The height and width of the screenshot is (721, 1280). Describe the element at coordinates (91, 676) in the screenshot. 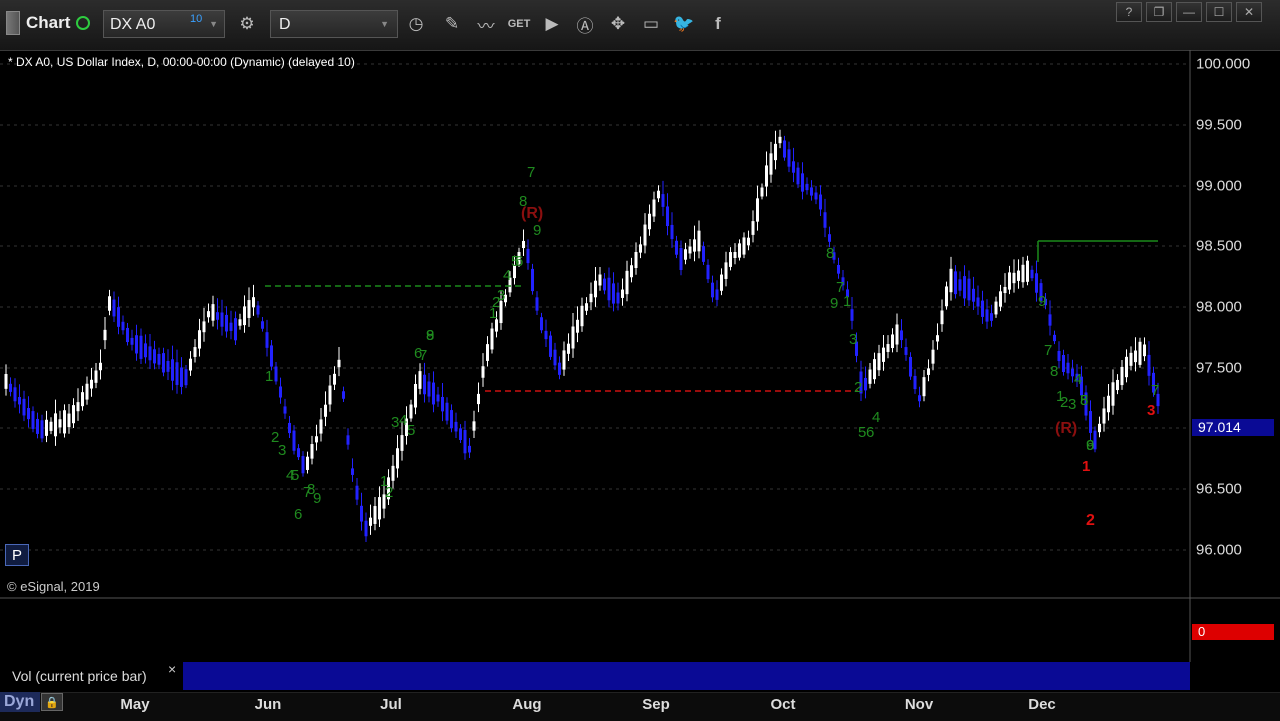

I see `volume-label: Vol (current price bar)` at that location.